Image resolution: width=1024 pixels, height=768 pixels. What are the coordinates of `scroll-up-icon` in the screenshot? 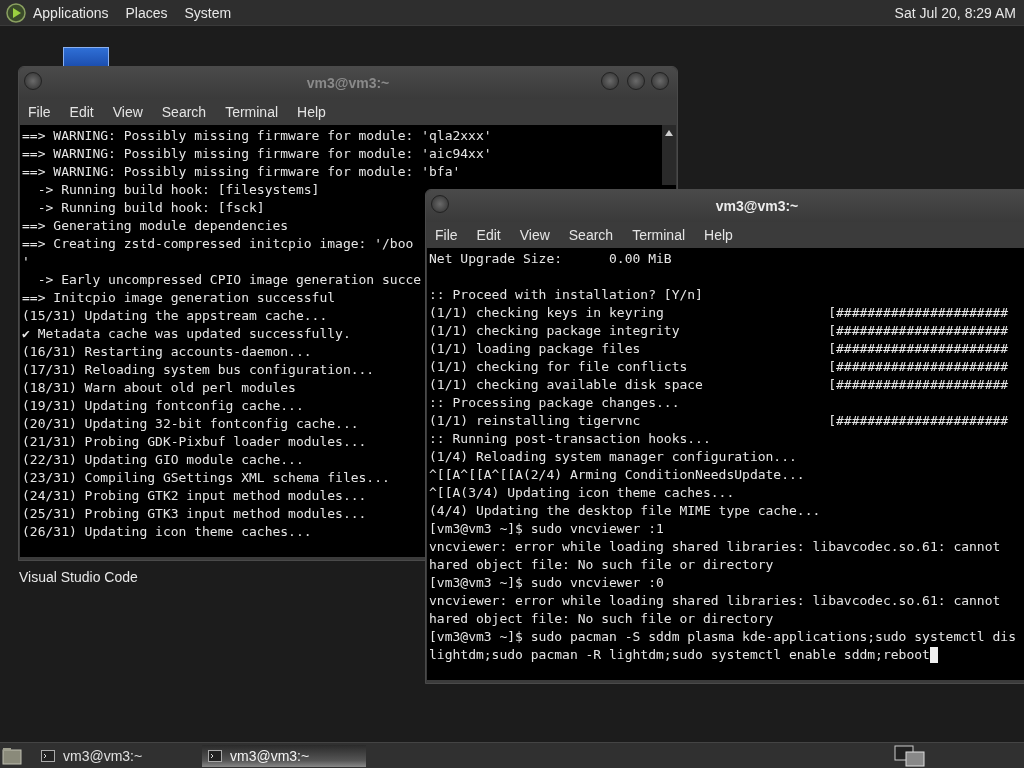 It's located at (669, 133).